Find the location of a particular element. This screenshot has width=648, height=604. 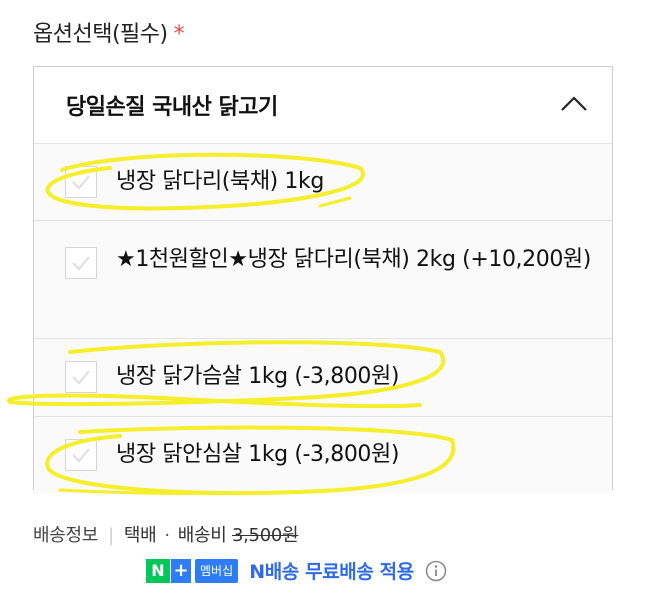

chevron-up-icon is located at coordinates (574, 103).